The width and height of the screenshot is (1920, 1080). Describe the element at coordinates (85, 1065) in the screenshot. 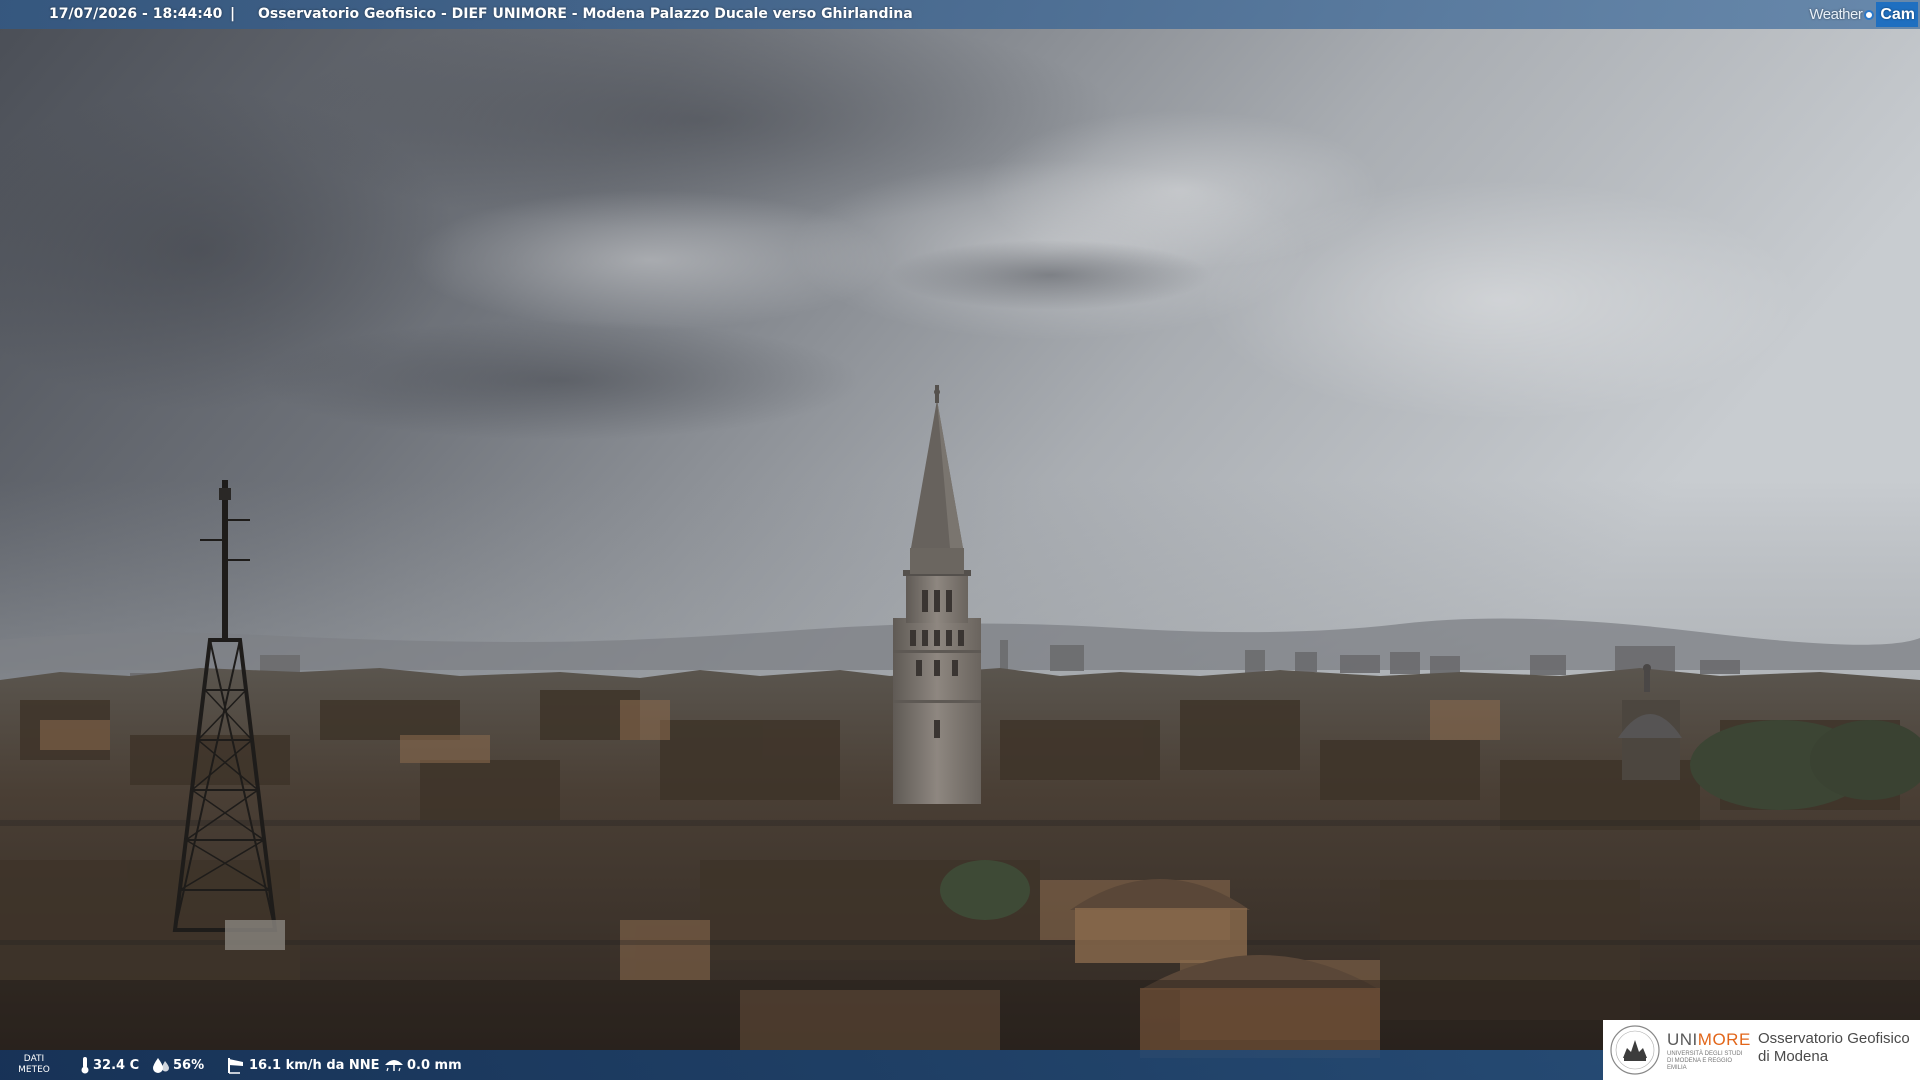

I see `thermometer-icon` at that location.